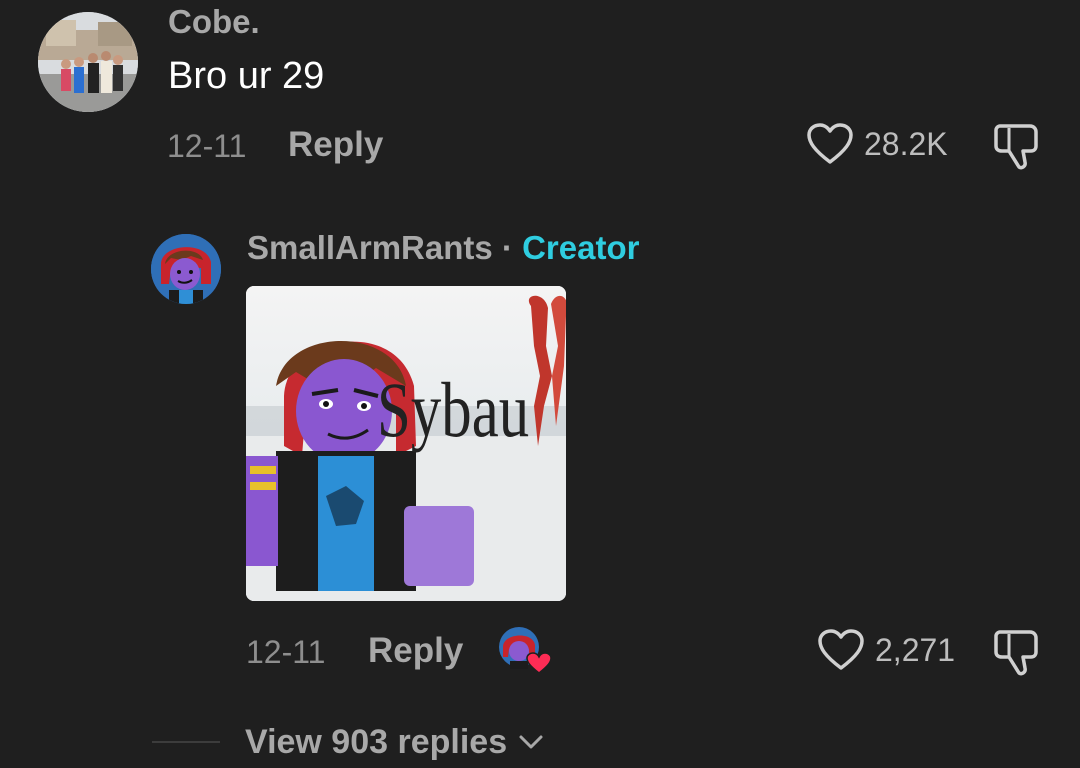 This screenshot has width=1080, height=768. I want to click on like-count: 28.2K, so click(906, 144).